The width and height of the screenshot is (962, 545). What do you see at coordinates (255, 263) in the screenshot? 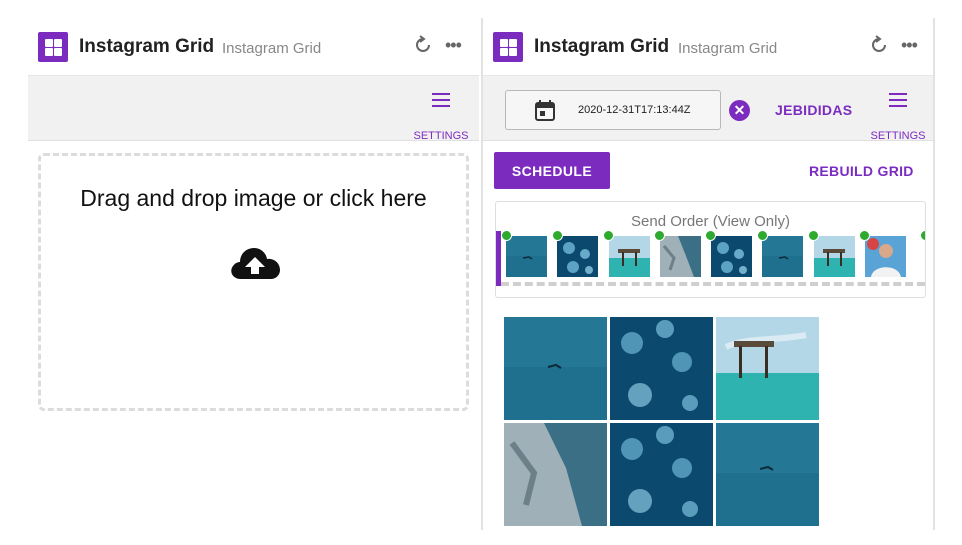
I see `cloud-upload-icon` at bounding box center [255, 263].